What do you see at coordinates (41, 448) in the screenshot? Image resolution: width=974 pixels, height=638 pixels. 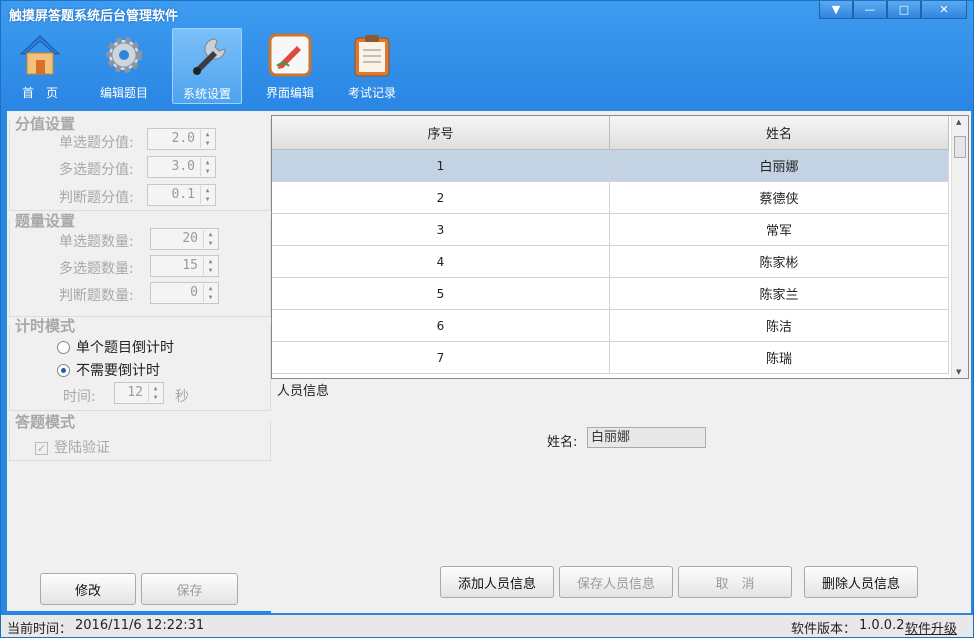 I see `checkbox-checked-icon: ✓` at bounding box center [41, 448].